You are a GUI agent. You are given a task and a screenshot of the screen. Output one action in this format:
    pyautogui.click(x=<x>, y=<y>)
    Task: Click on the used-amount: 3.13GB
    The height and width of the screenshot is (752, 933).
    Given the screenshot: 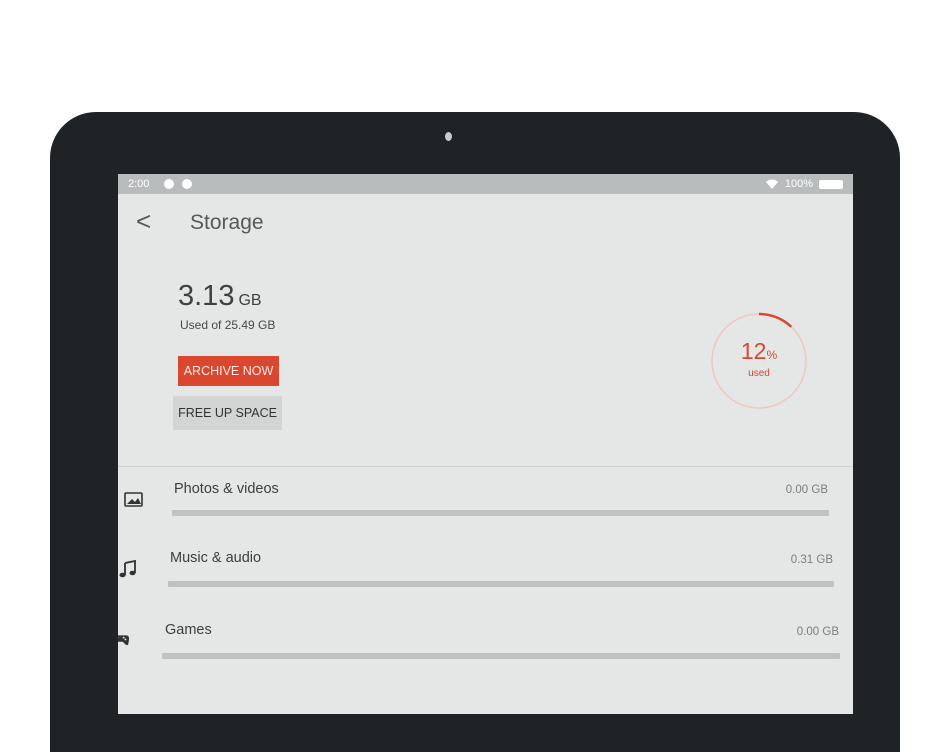 What is the action you would take?
    pyautogui.click(x=220, y=296)
    